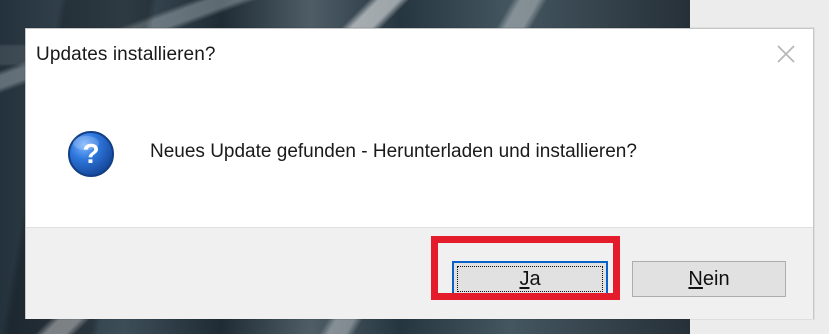  I want to click on close-icon, so click(786, 54).